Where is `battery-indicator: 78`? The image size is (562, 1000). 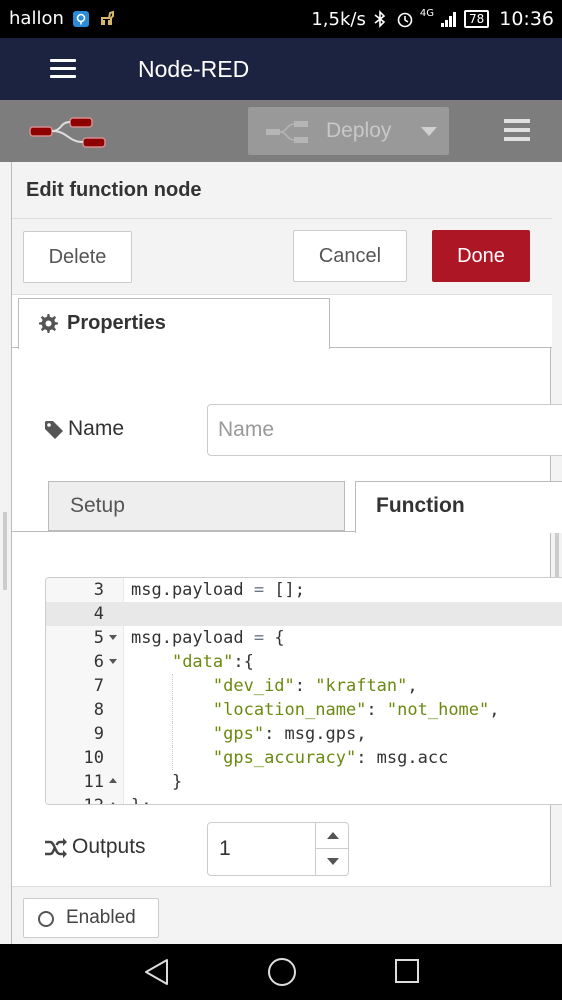 battery-indicator: 78 is located at coordinates (476, 19).